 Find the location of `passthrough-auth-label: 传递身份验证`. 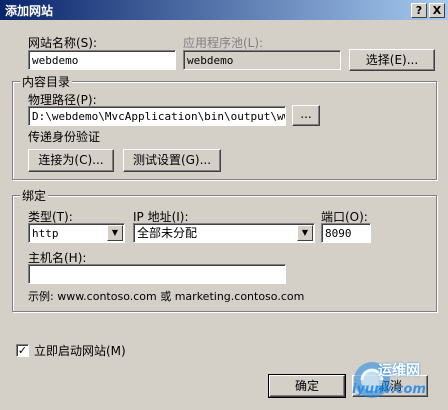

passthrough-auth-label: 传递身份验证 is located at coordinates (64, 137).